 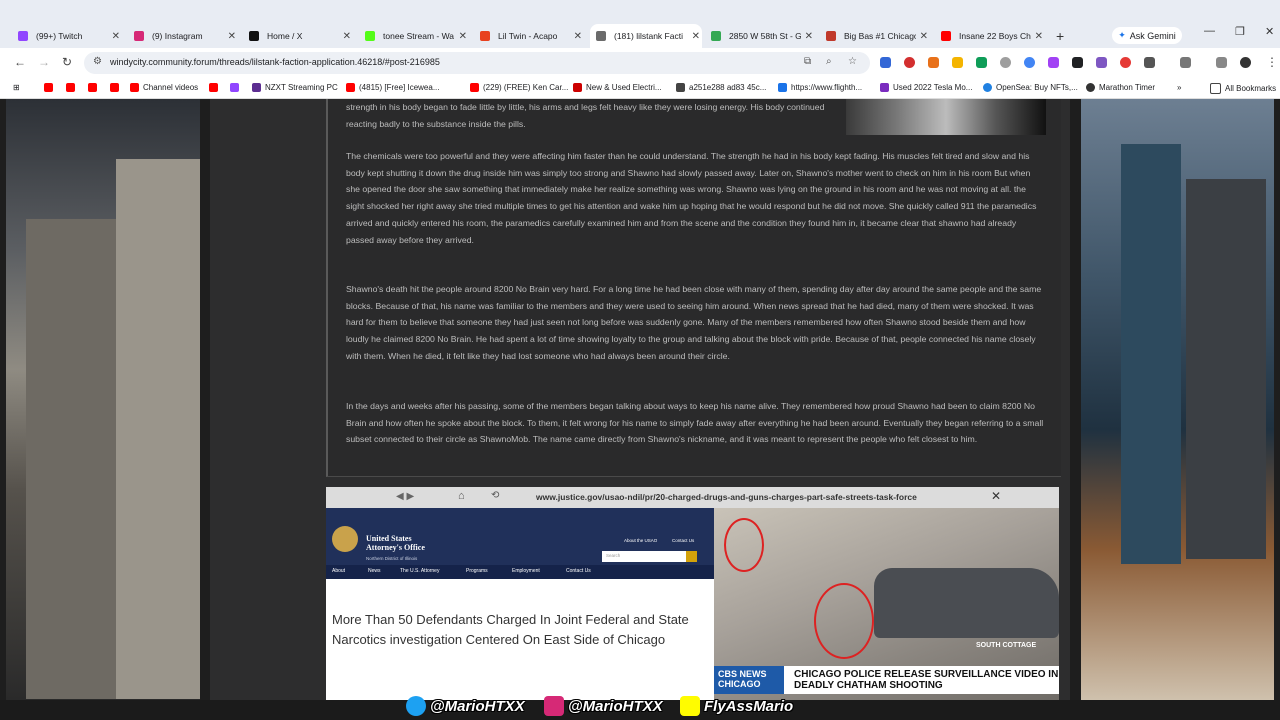 I want to click on tab-maps: 2850 W 58th St - G ✕, so click(x=763, y=36).